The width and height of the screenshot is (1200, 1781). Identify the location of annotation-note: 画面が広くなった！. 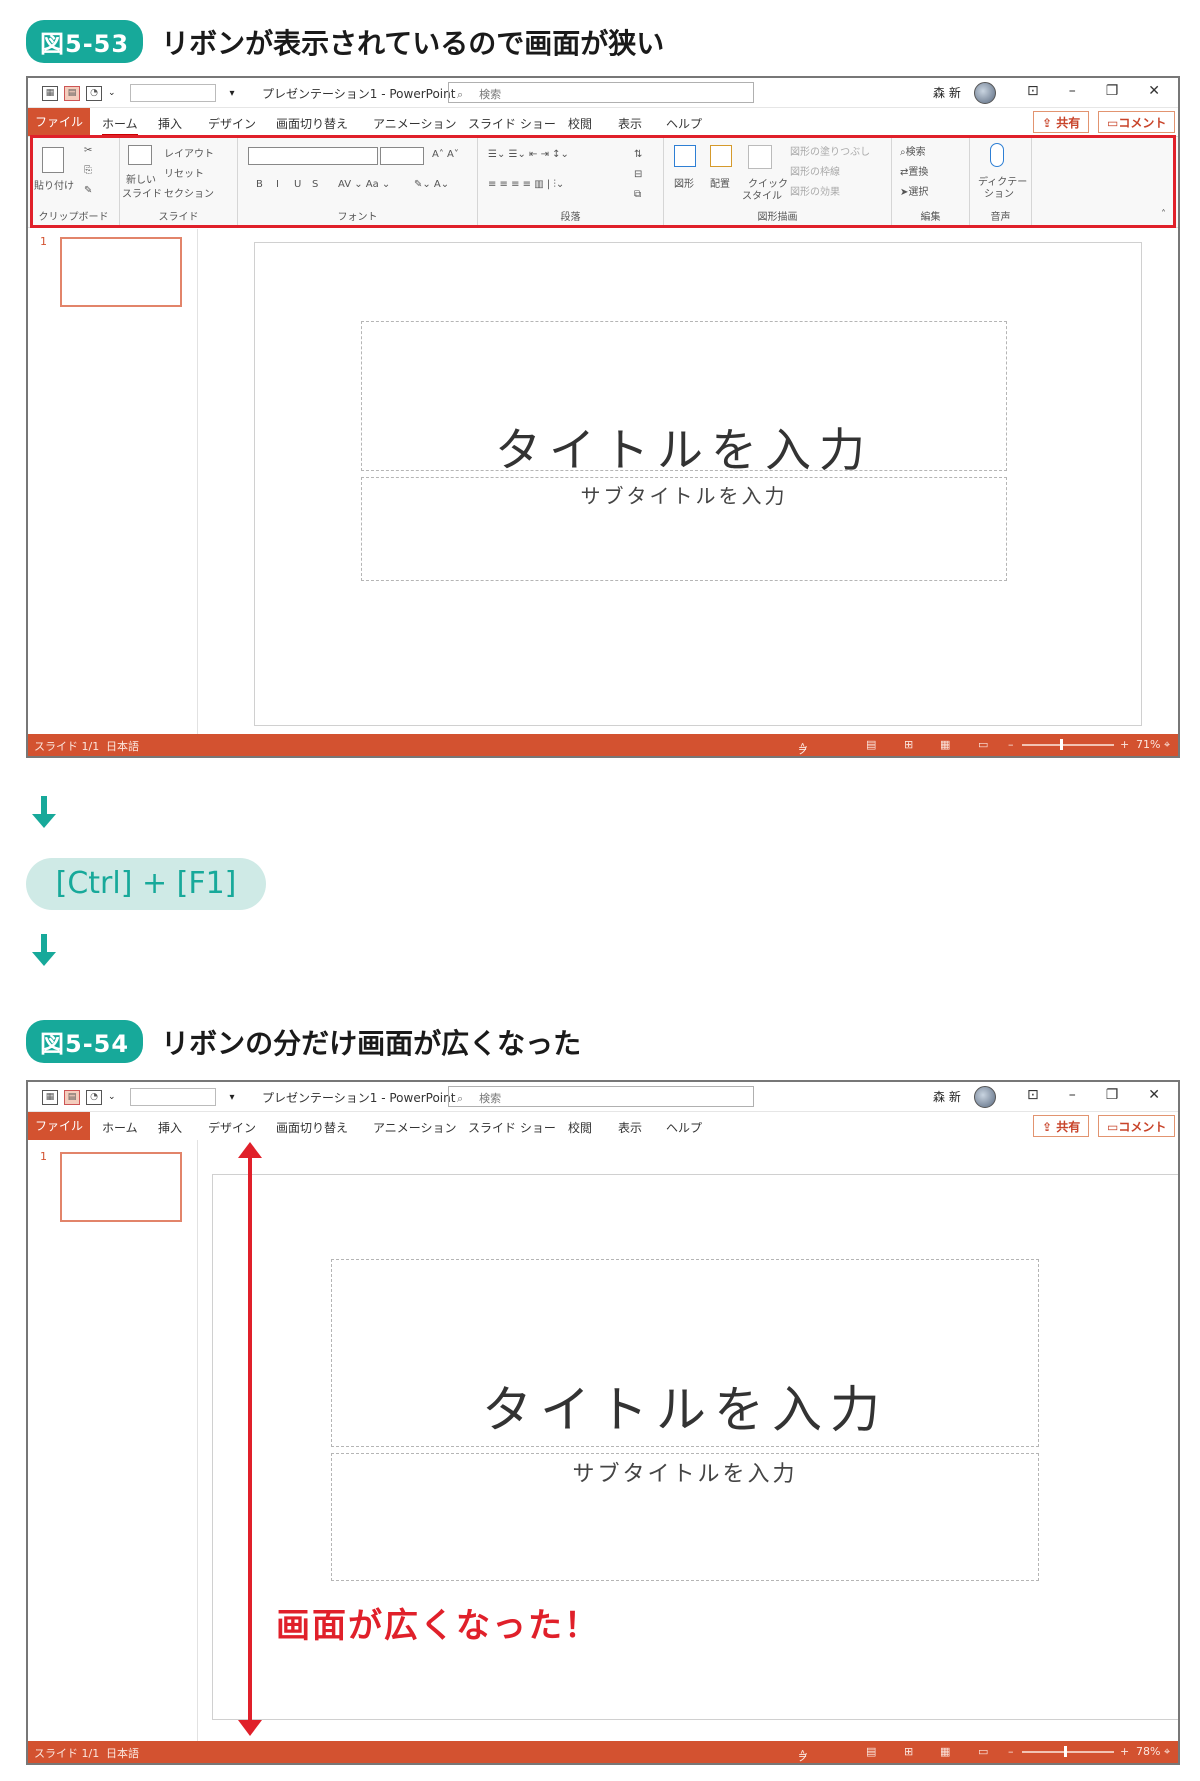
(438, 1626).